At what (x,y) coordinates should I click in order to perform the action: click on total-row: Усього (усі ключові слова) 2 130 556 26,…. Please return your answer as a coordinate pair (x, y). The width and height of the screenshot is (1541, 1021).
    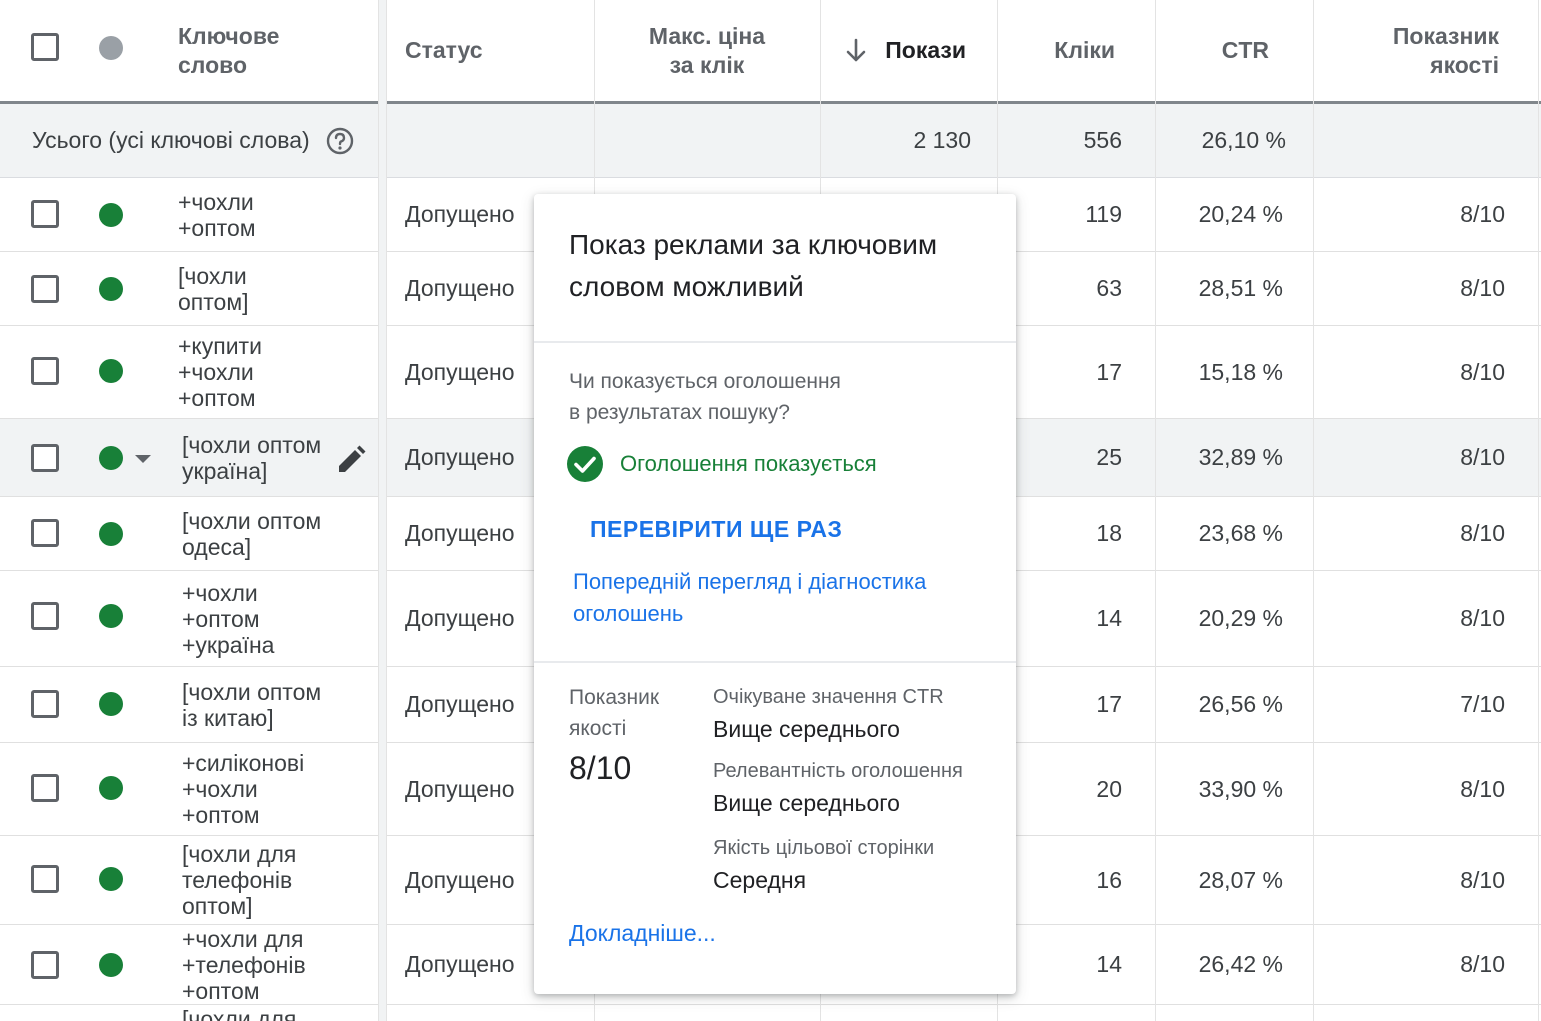
    Looking at the image, I should click on (770, 141).